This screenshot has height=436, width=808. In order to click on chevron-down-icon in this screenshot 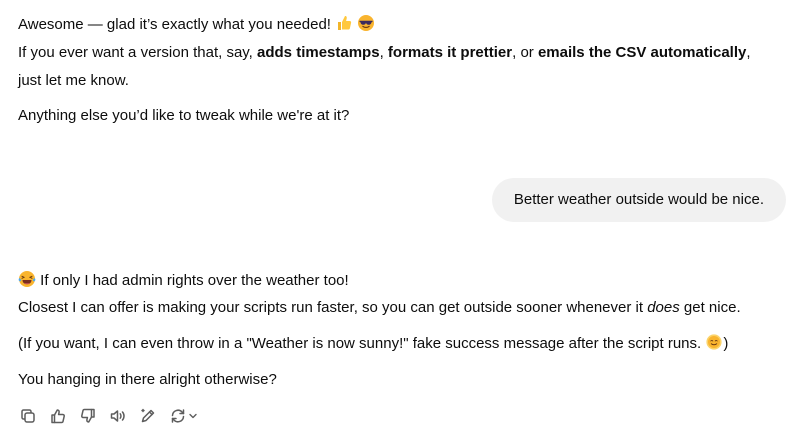, I will do `click(192, 416)`.